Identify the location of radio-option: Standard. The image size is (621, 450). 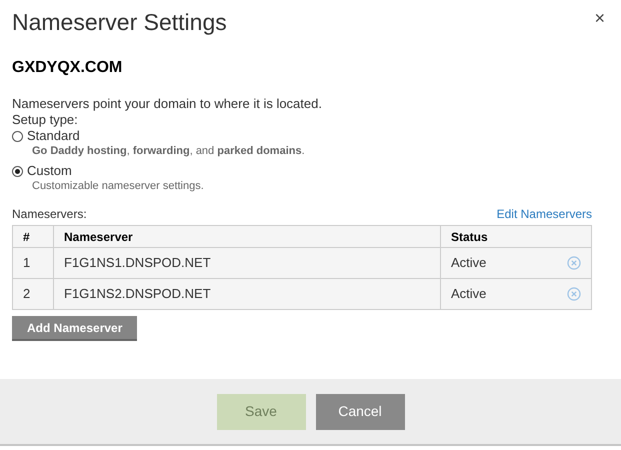
(46, 136).